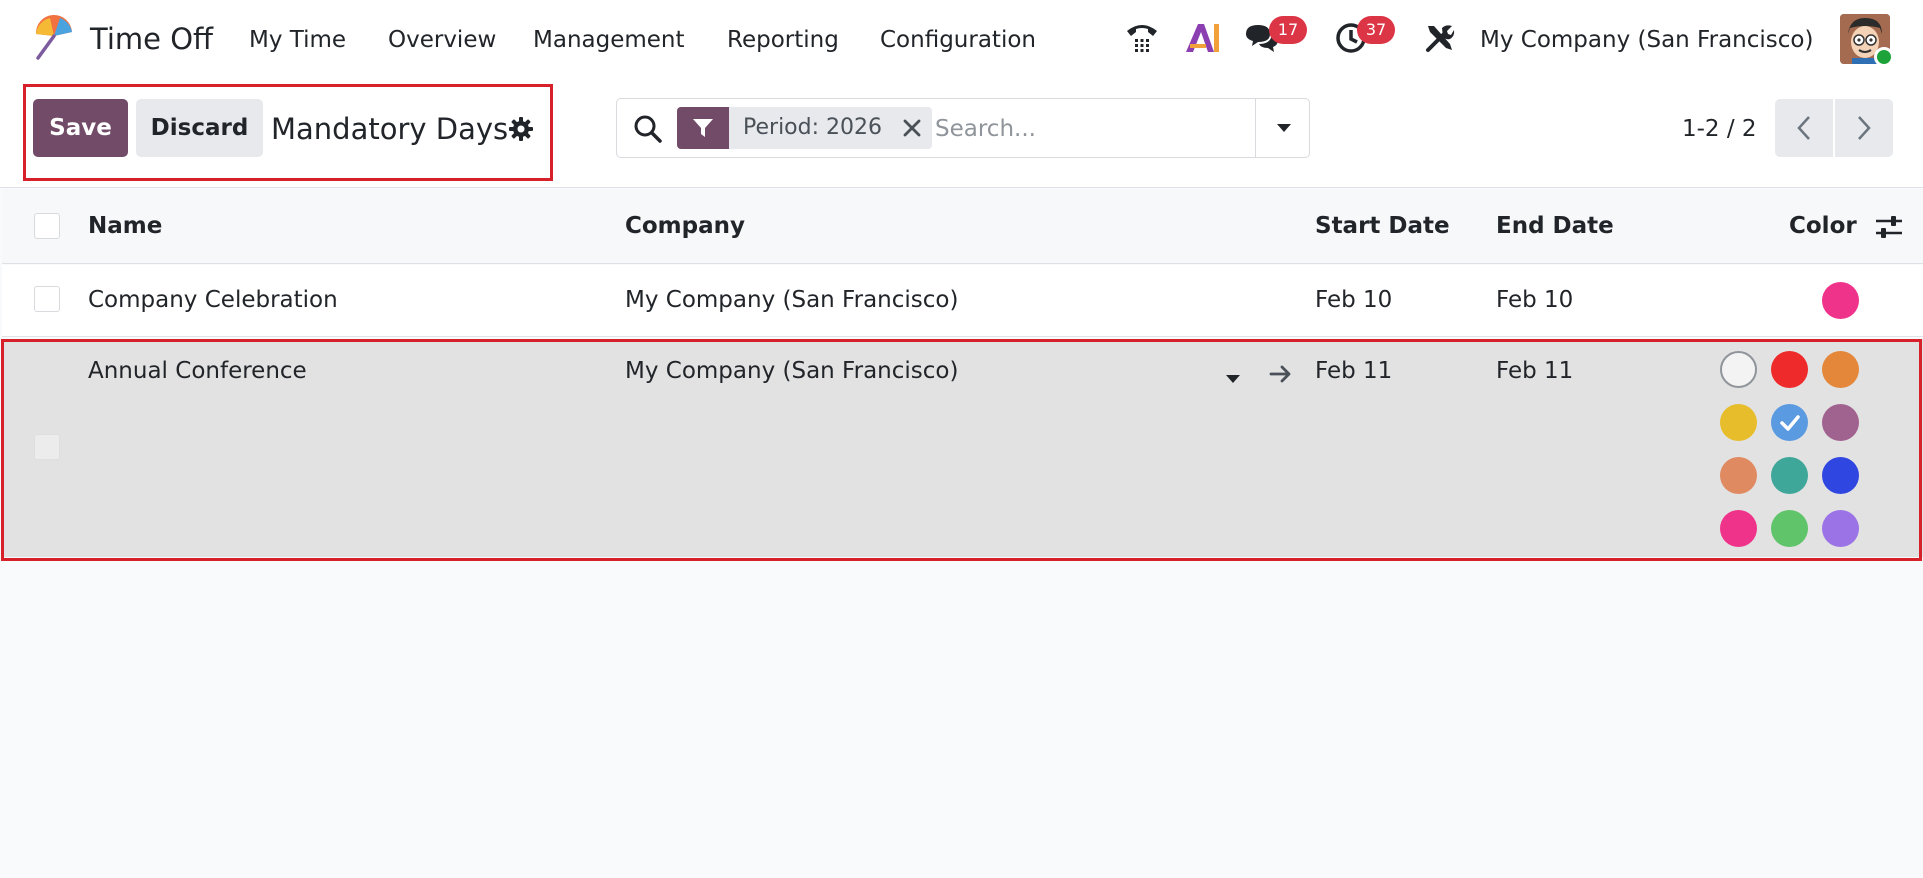  What do you see at coordinates (609, 40) in the screenshot?
I see `nav-management: Management` at bounding box center [609, 40].